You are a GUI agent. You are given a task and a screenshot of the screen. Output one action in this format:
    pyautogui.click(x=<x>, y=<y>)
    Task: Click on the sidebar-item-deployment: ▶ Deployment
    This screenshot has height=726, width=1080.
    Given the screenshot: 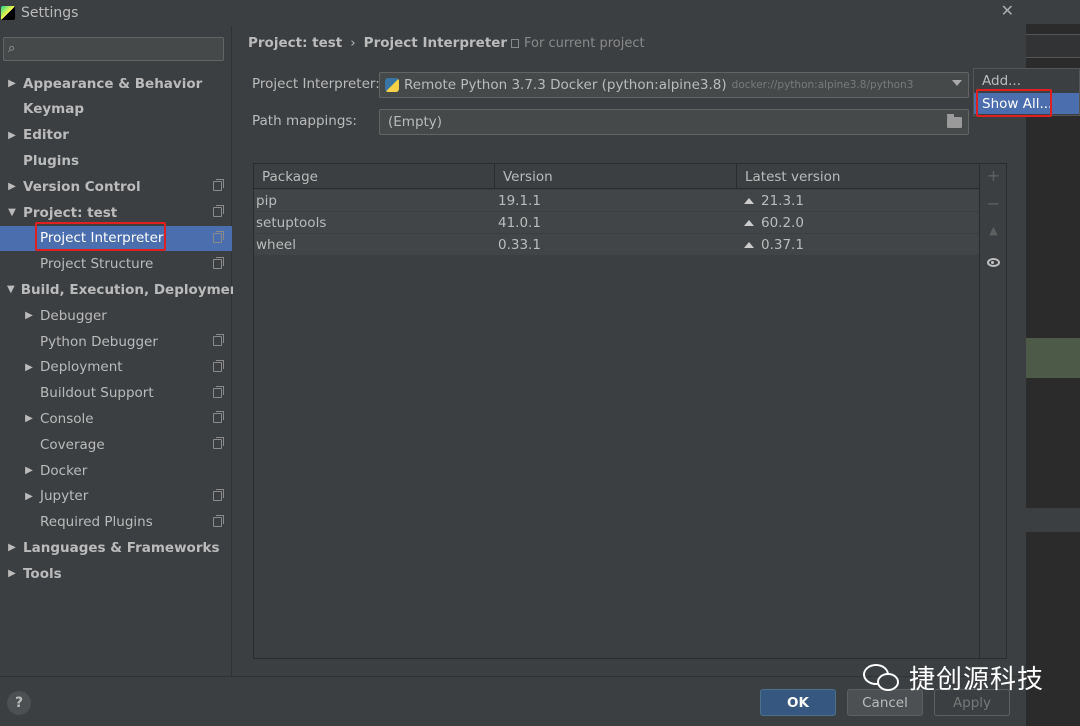 What is the action you would take?
    pyautogui.click(x=116, y=367)
    